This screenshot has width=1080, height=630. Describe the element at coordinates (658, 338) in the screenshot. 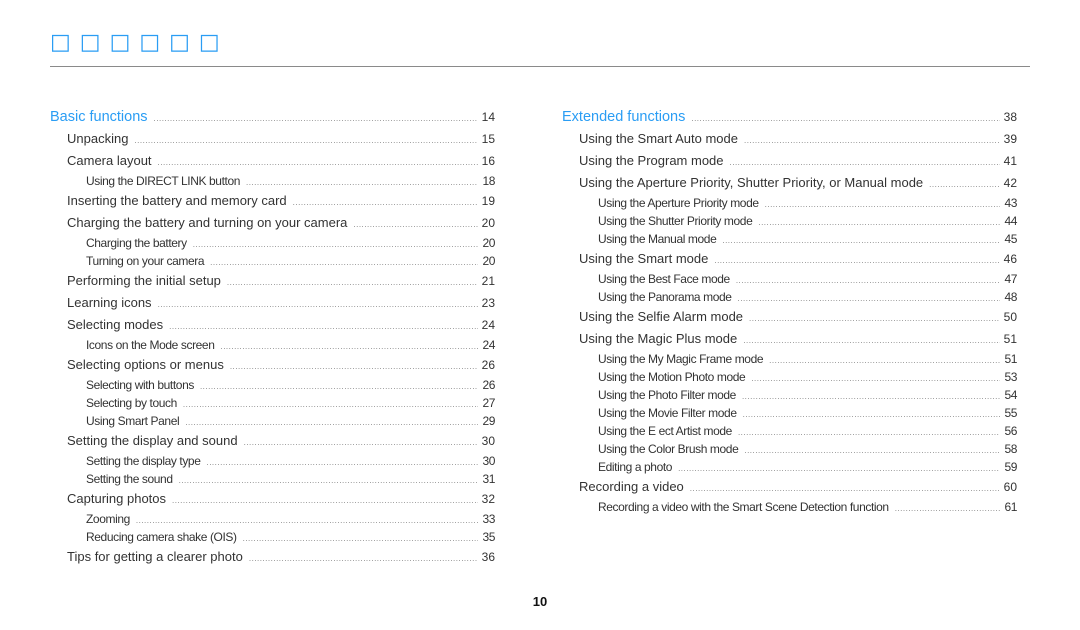

I see `toc-entry-label: Using the Magic Plus mode` at that location.